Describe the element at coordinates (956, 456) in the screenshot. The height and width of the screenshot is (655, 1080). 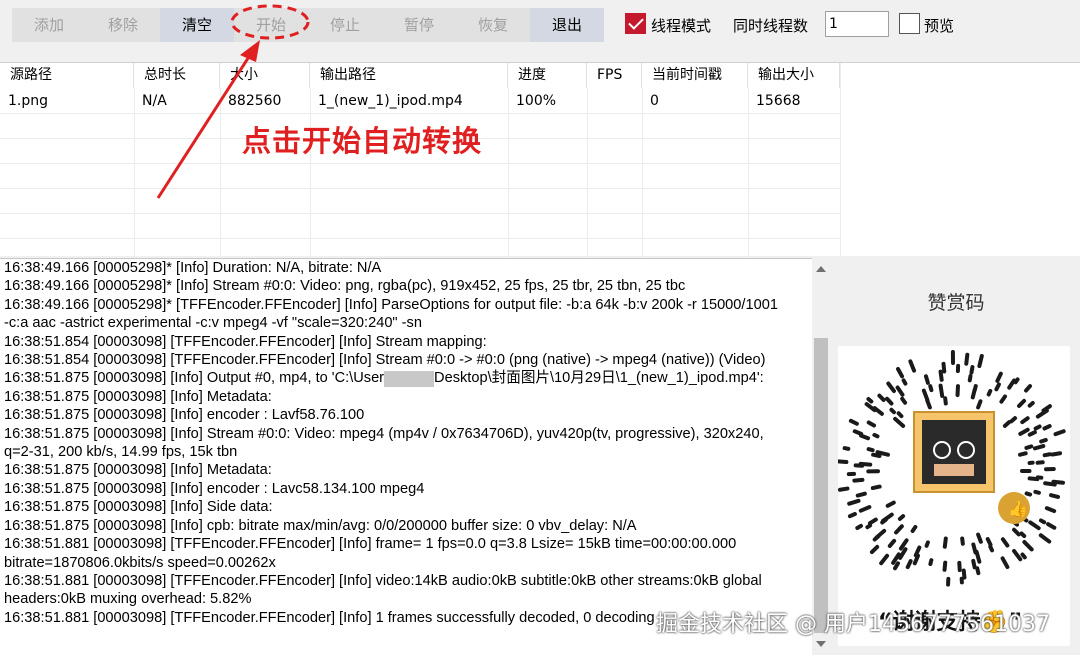
I see `donation-panel: 赞赏码 👍 “谢谢支持✊”` at that location.